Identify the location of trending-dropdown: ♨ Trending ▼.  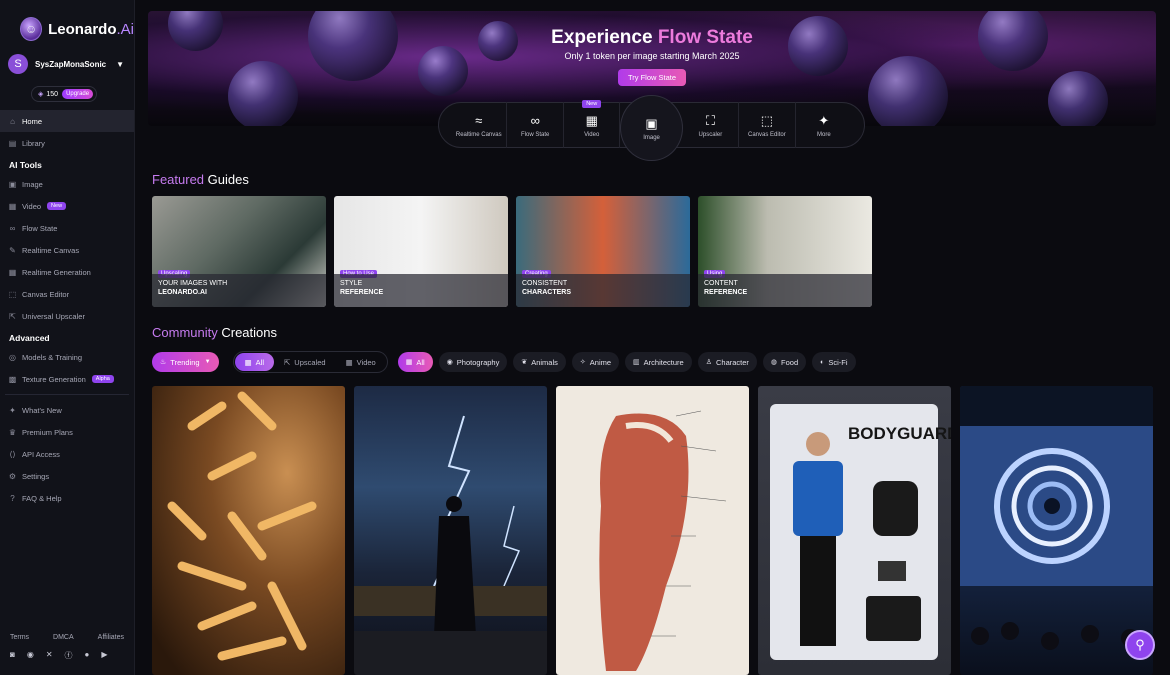
(185, 362).